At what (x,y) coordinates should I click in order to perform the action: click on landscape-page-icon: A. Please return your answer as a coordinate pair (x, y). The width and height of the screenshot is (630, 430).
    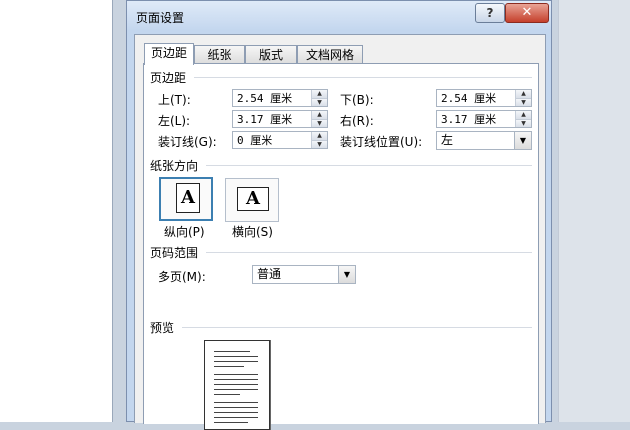
    Looking at the image, I should click on (253, 199).